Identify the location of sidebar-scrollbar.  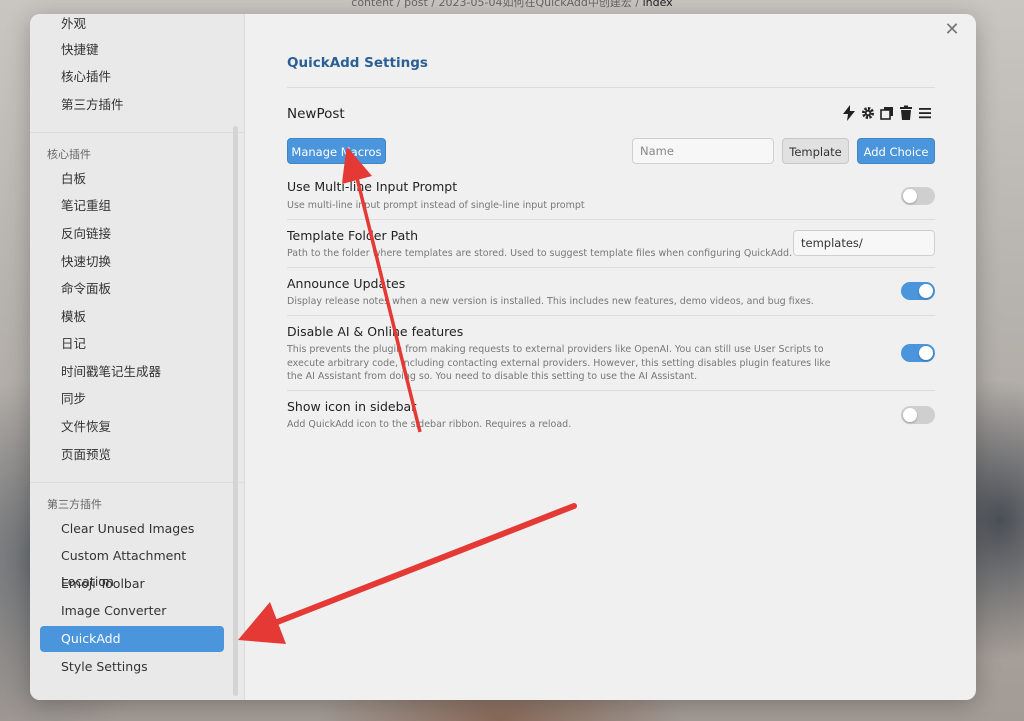
(235, 411).